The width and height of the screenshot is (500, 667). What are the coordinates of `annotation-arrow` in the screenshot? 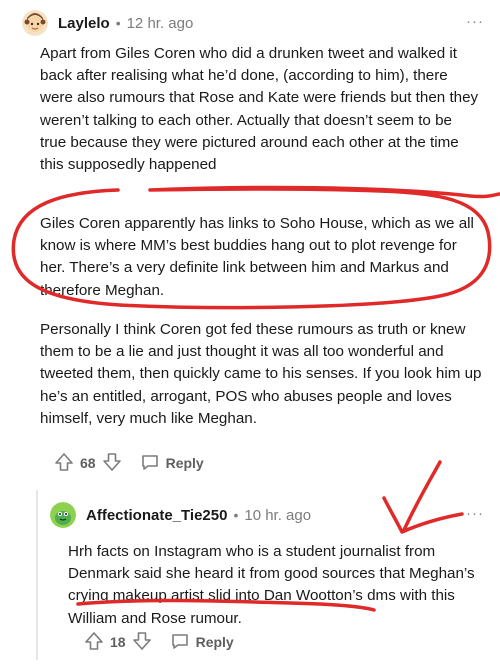 It's located at (422, 496).